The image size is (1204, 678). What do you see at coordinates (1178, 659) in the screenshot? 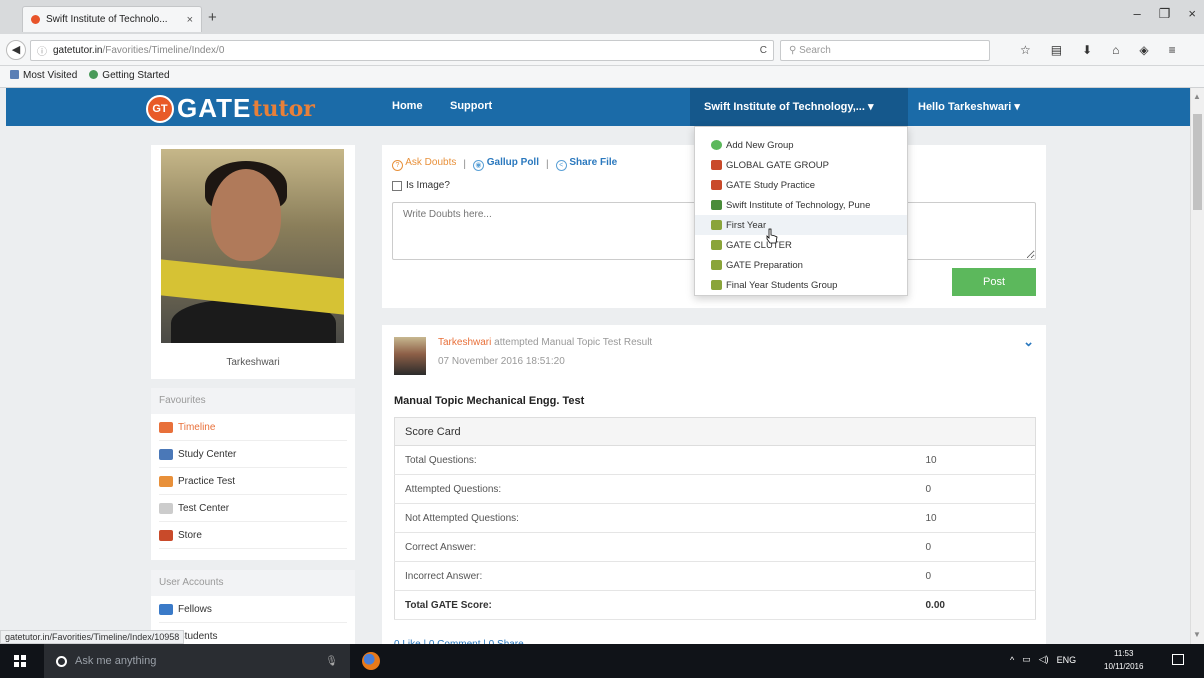
I see `notifications-icon` at bounding box center [1178, 659].